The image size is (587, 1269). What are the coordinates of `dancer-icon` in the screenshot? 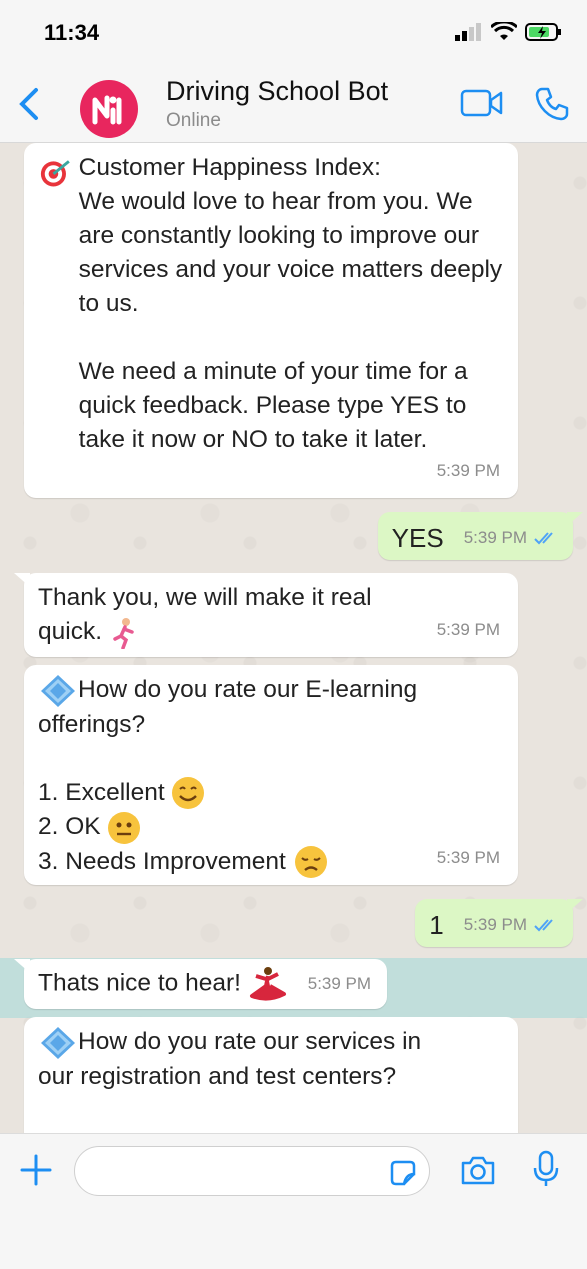 It's located at (267, 984).